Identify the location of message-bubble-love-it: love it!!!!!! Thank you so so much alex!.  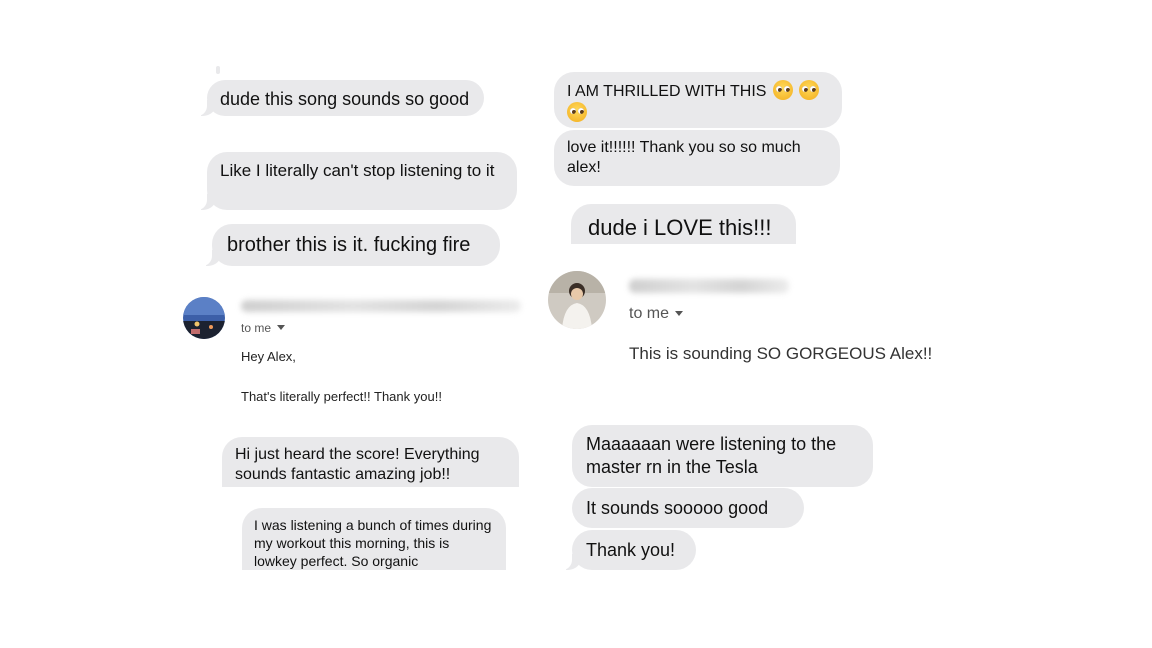
(697, 158).